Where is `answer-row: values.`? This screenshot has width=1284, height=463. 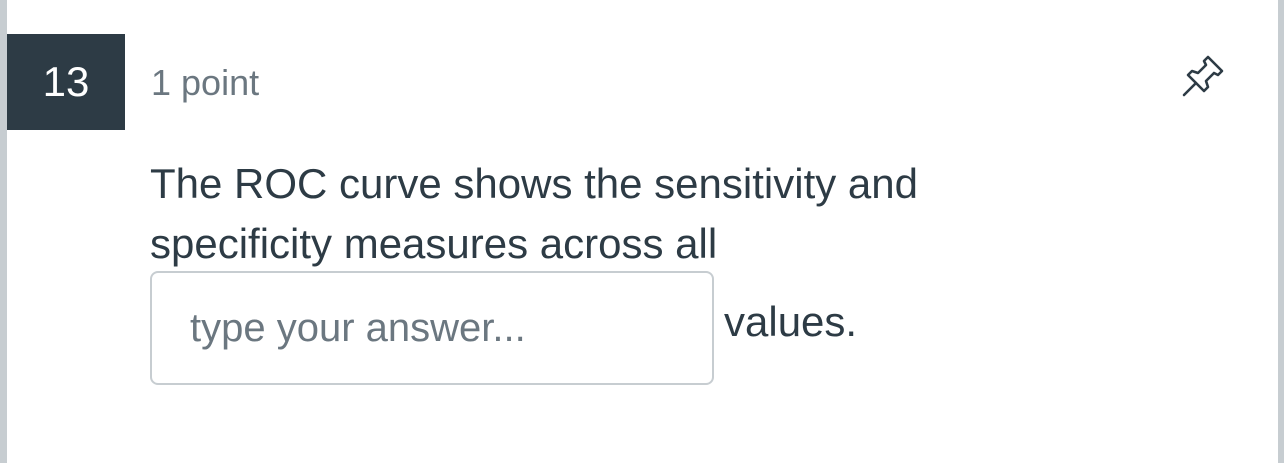 answer-row: values. is located at coordinates (503, 328).